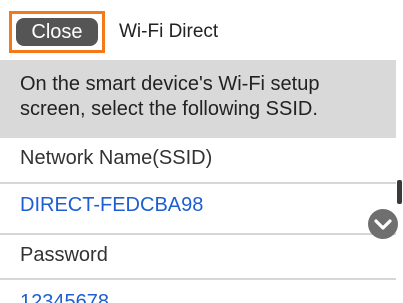 The width and height of the screenshot is (403, 303). What do you see at coordinates (399, 192) in the screenshot?
I see `scrollbar-thumb` at bounding box center [399, 192].